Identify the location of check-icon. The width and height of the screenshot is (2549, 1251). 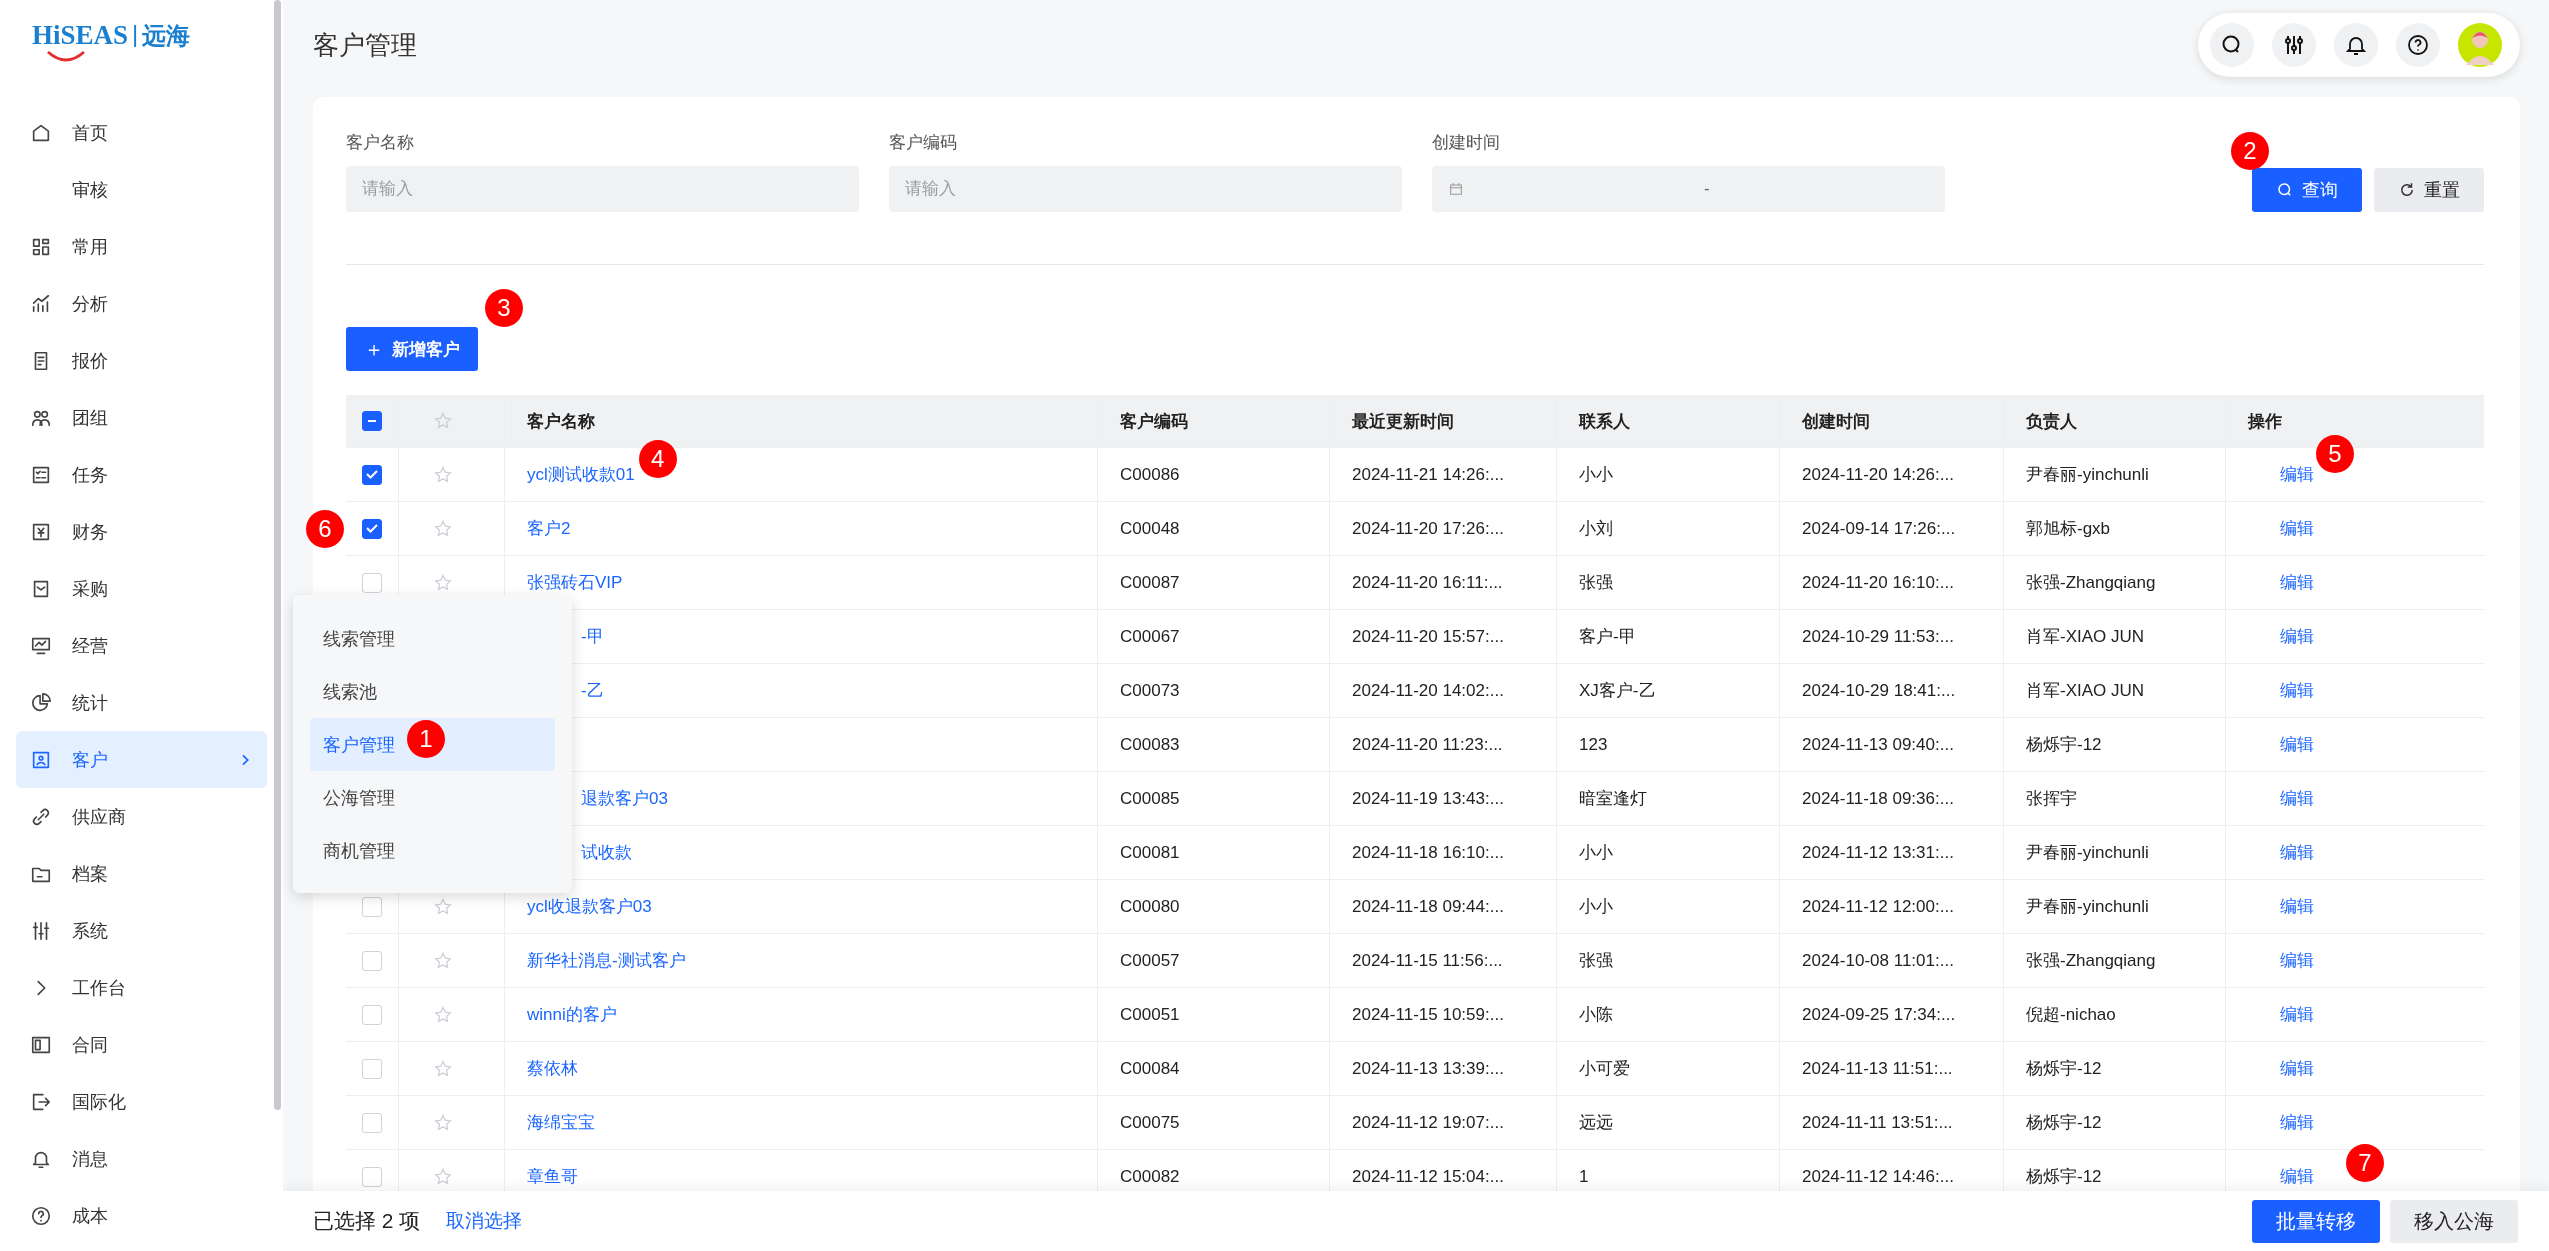
(372, 474).